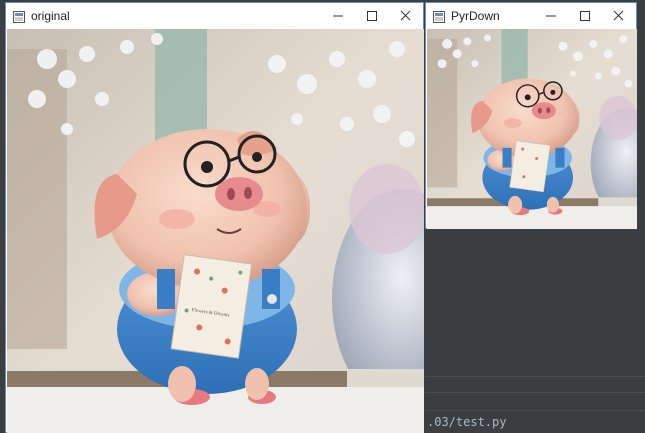  Describe the element at coordinates (475, 16) in the screenshot. I see `pyrdown-window-title: PyrDown` at that location.